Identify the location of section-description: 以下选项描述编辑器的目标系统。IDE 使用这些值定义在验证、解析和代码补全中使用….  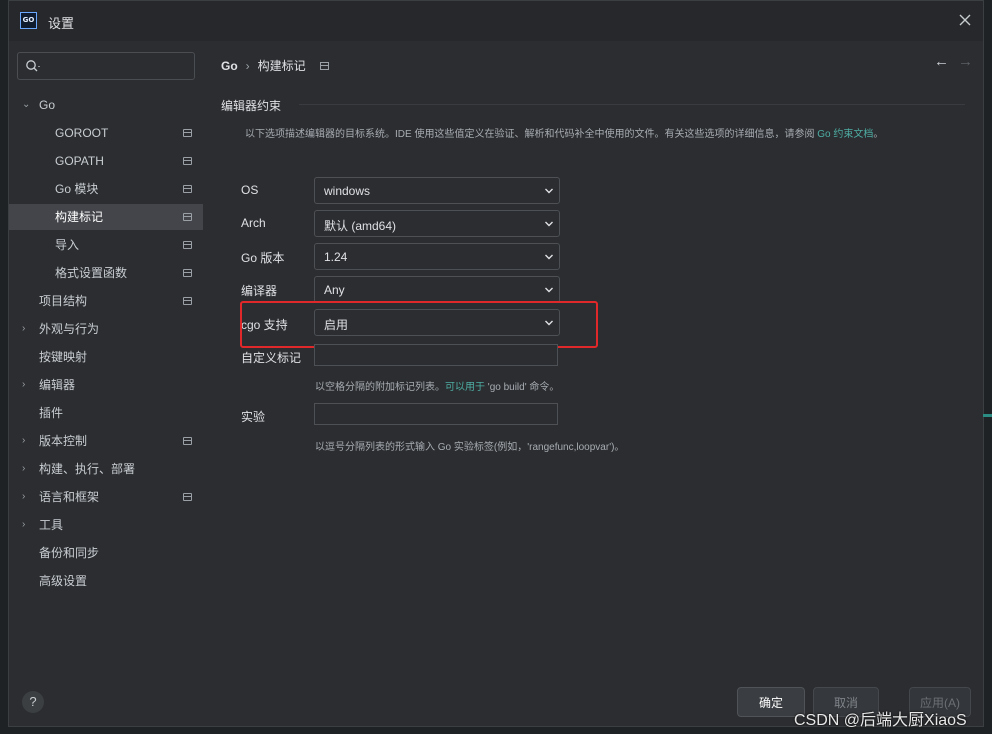
(564, 132).